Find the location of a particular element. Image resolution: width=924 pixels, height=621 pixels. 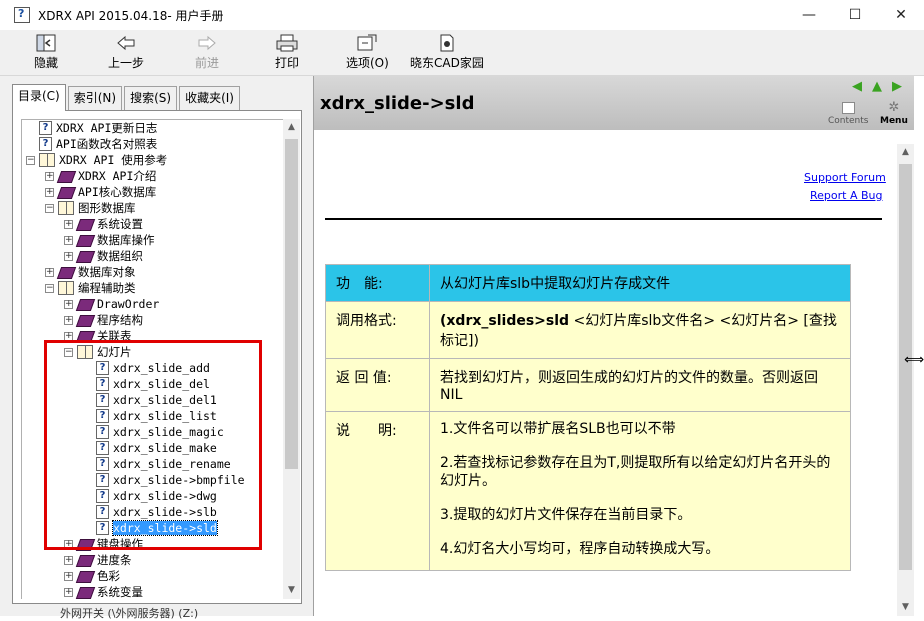

tree-item: + API核心数据库 is located at coordinates (100, 192).